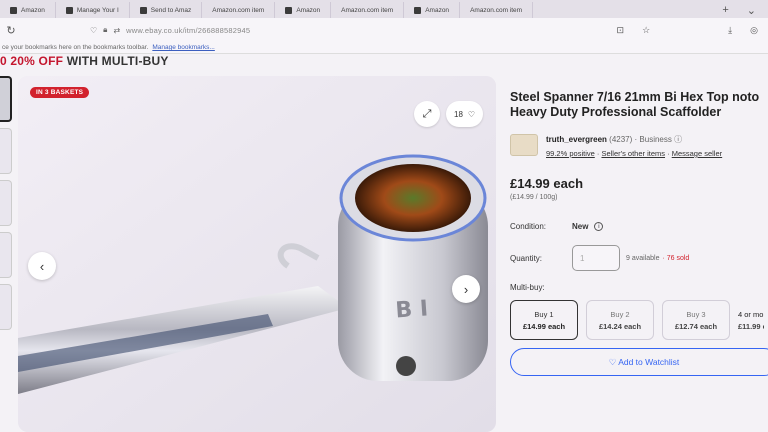 The image size is (768, 432). Describe the element at coordinates (696, 314) in the screenshot. I see `multibuy-qty: Buy 3` at that location.